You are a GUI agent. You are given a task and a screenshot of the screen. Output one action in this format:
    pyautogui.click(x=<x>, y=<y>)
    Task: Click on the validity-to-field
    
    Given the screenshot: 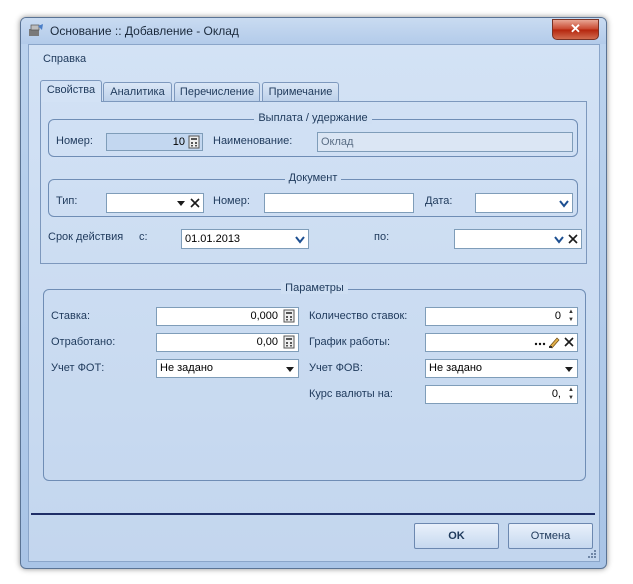 What is the action you would take?
    pyautogui.click(x=518, y=239)
    